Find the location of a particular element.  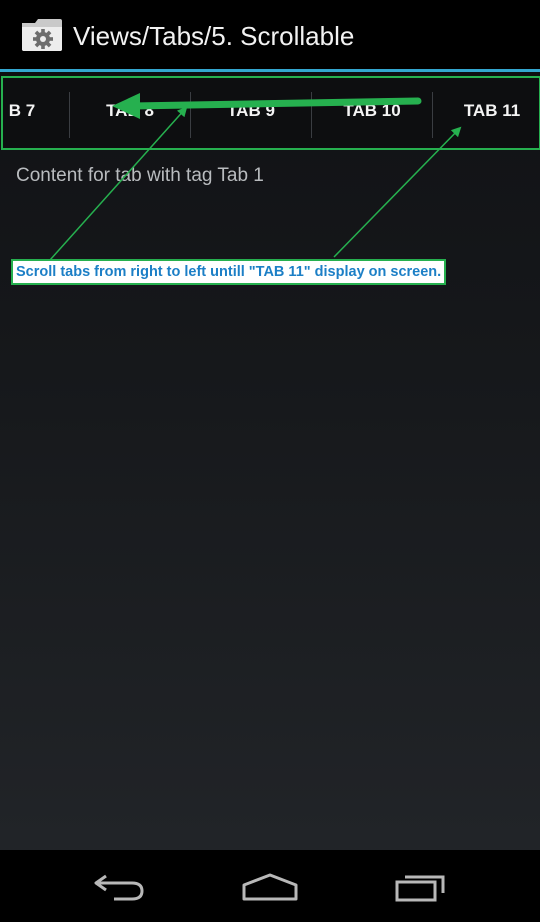

navigation-bar is located at coordinates (270, 886).